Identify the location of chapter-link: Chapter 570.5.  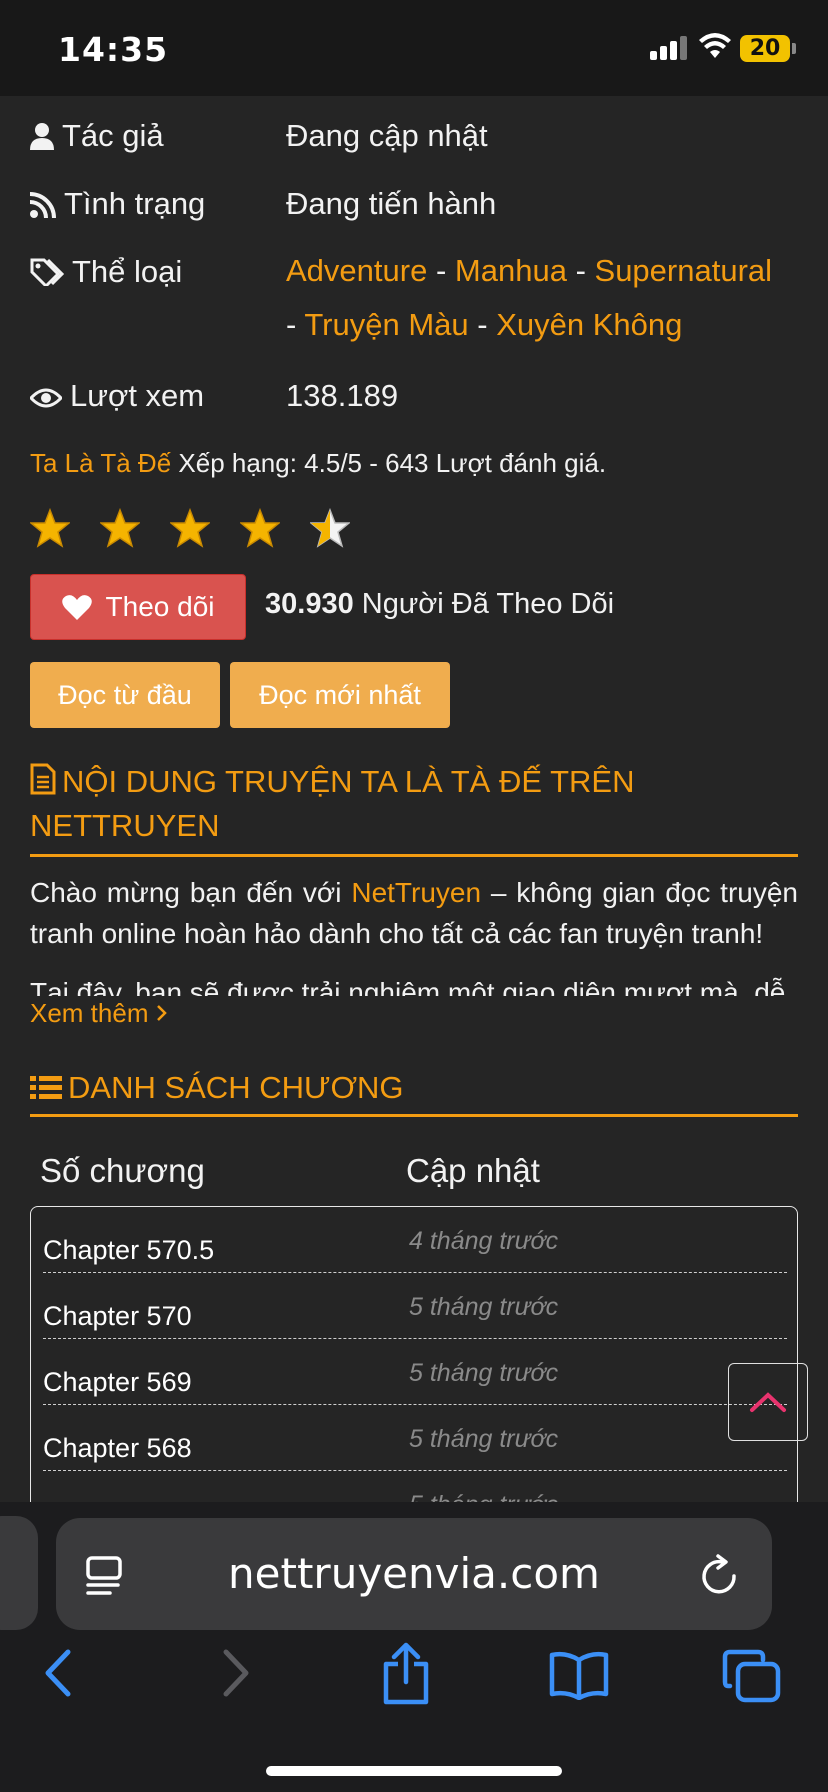
(128, 1250).